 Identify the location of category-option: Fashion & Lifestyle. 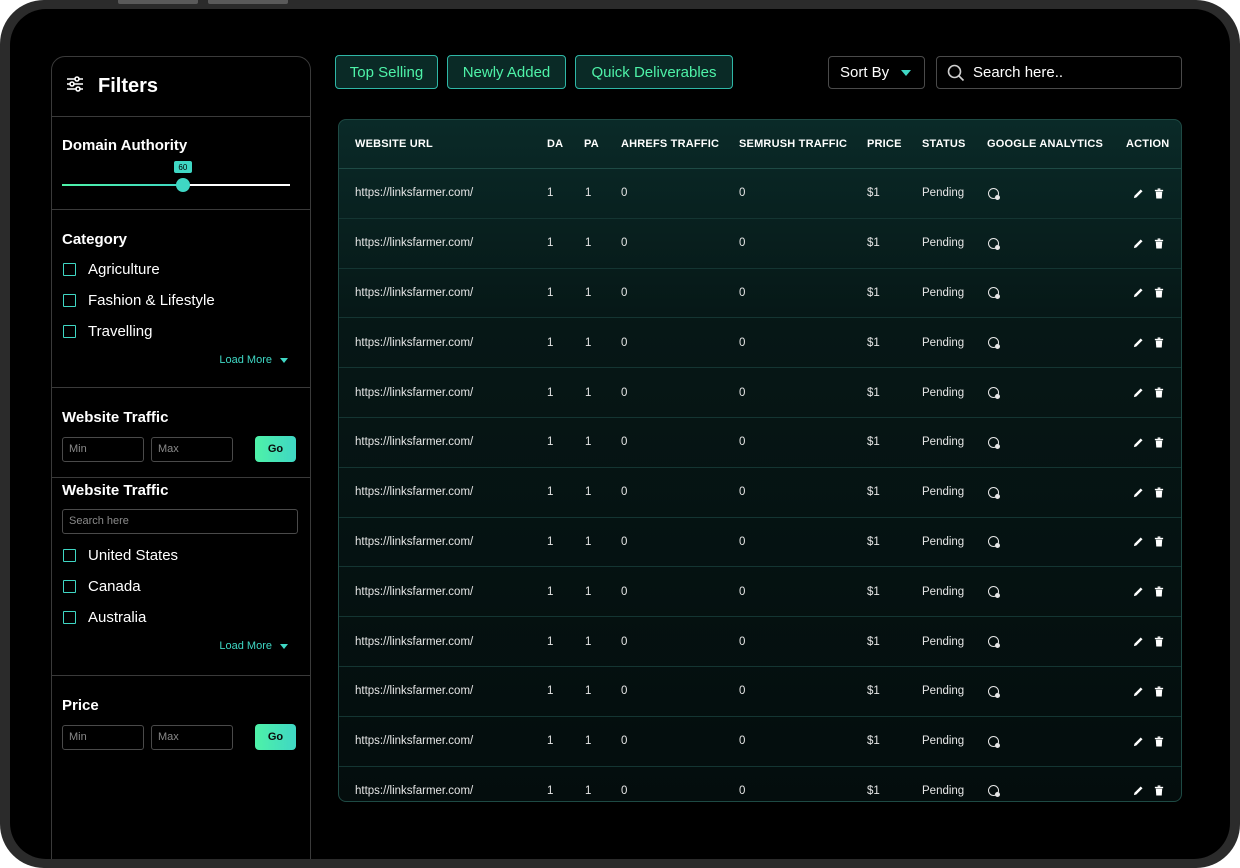
(181, 300).